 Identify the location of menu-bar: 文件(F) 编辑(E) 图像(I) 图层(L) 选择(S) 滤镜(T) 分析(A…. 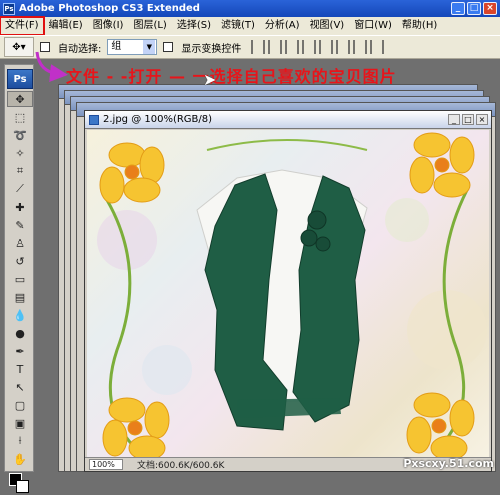
(250, 26).